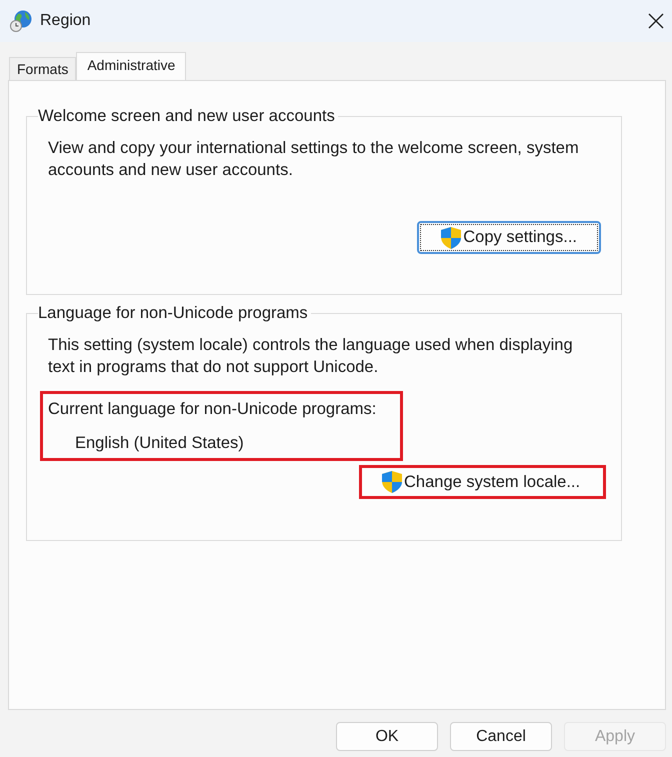 This screenshot has height=757, width=672. Describe the element at coordinates (42, 68) in the screenshot. I see `tab: Formats` at that location.